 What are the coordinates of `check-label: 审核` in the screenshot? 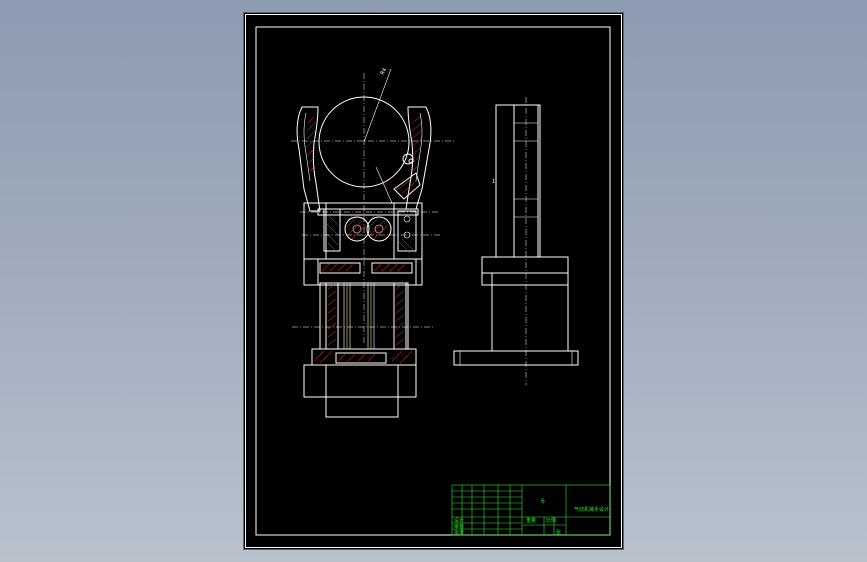 It's located at (459, 526).